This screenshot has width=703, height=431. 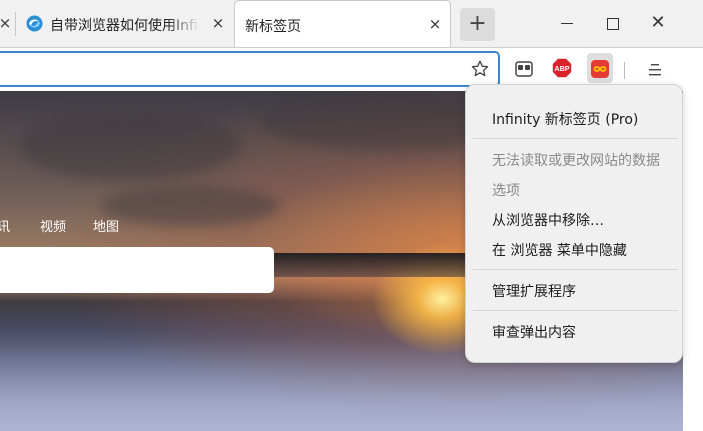 I want to click on adblock-plus-icon: ABP, so click(x=562, y=68).